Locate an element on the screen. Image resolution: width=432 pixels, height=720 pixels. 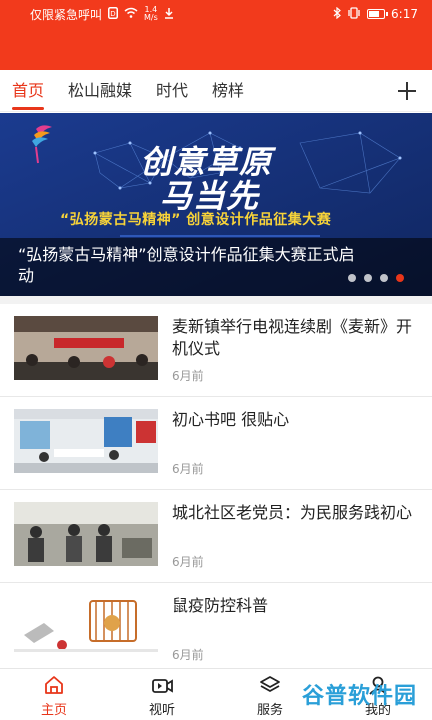
nav-home: 主页 is located at coordinates (54, 694).